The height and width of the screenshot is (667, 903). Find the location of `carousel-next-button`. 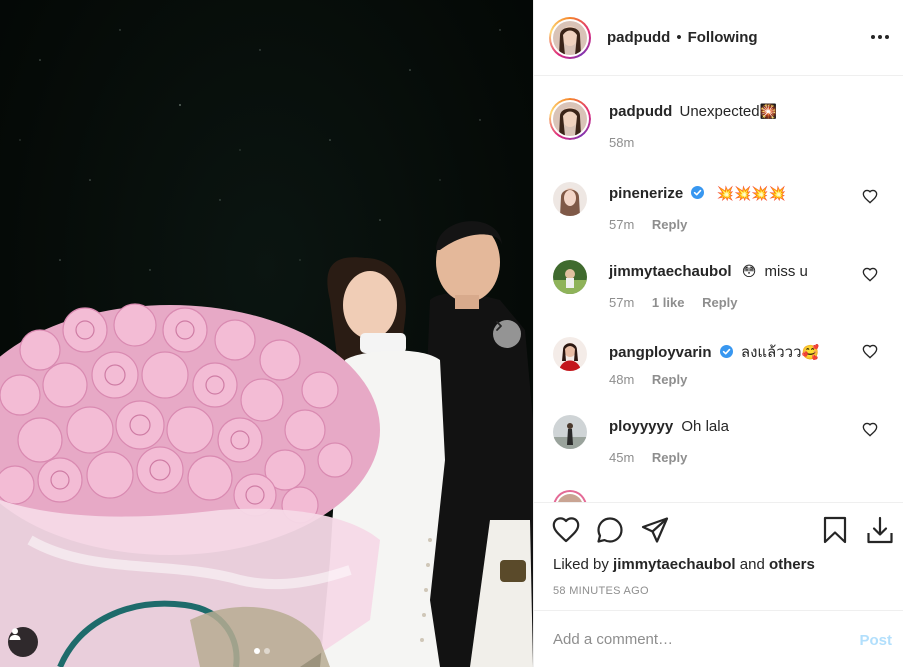

carousel-next-button is located at coordinates (507, 334).